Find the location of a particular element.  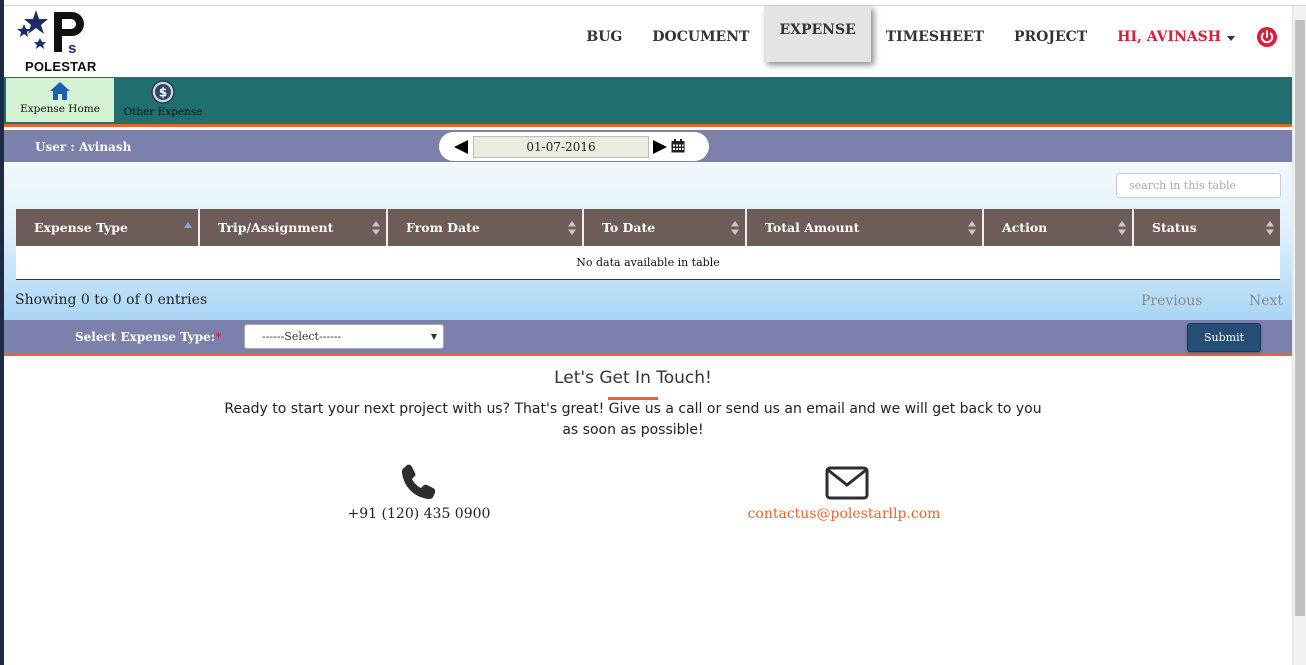

page-scrollbar is located at coordinates (1299, 335).